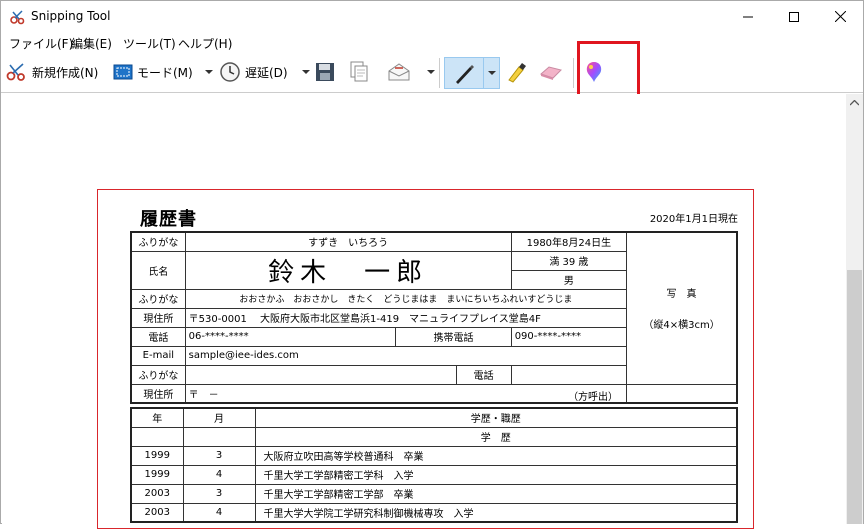 The image size is (864, 529). I want to click on photo-size: （縦4×横3cm）, so click(681, 326).